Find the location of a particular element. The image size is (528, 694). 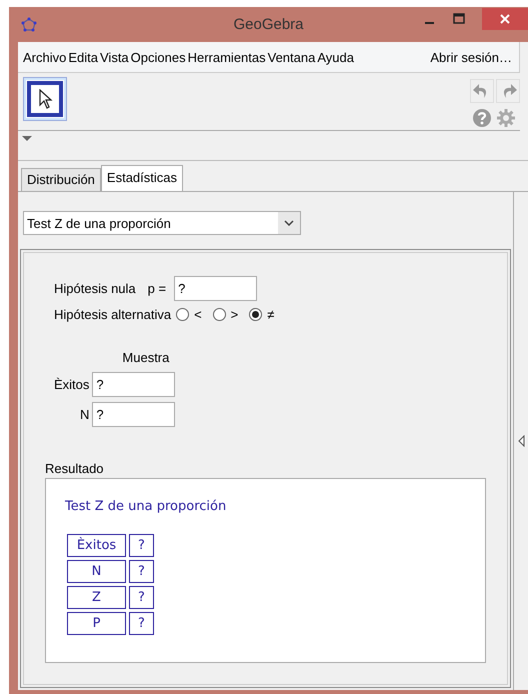

table-cell: Èxitos is located at coordinates (96, 545).